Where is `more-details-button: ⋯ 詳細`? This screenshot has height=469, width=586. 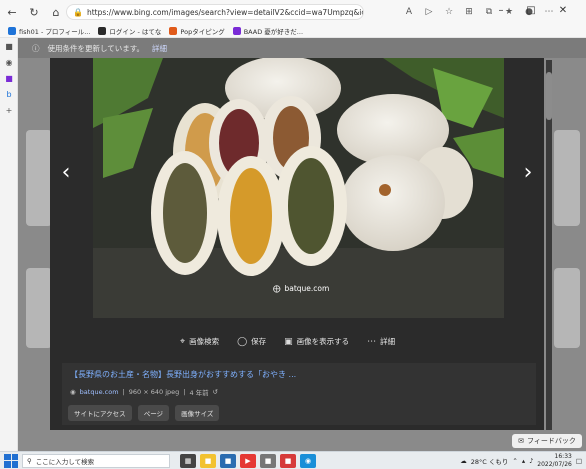
more-details-button: ⋯ 詳細 is located at coordinates (381, 341).